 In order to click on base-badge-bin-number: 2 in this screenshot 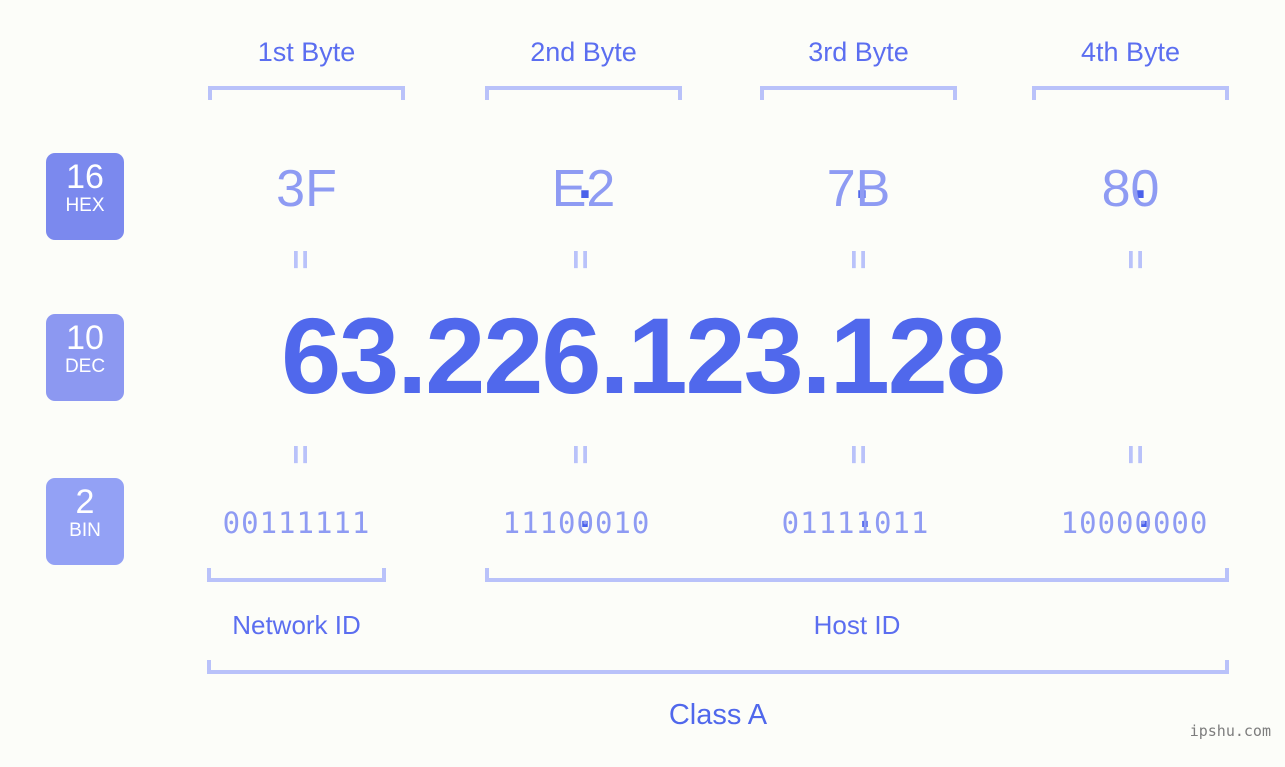, I will do `click(85, 502)`.